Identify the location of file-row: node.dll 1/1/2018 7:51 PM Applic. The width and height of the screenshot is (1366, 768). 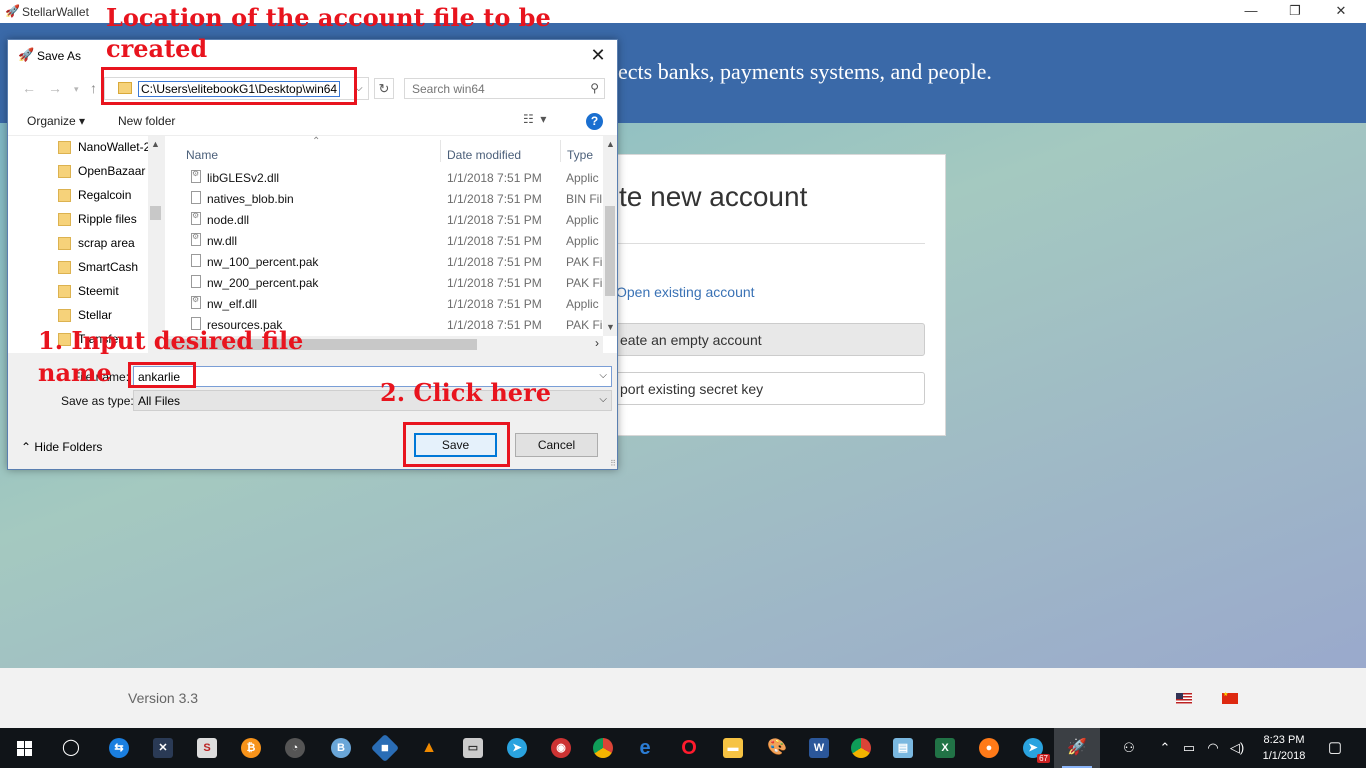
(384, 219).